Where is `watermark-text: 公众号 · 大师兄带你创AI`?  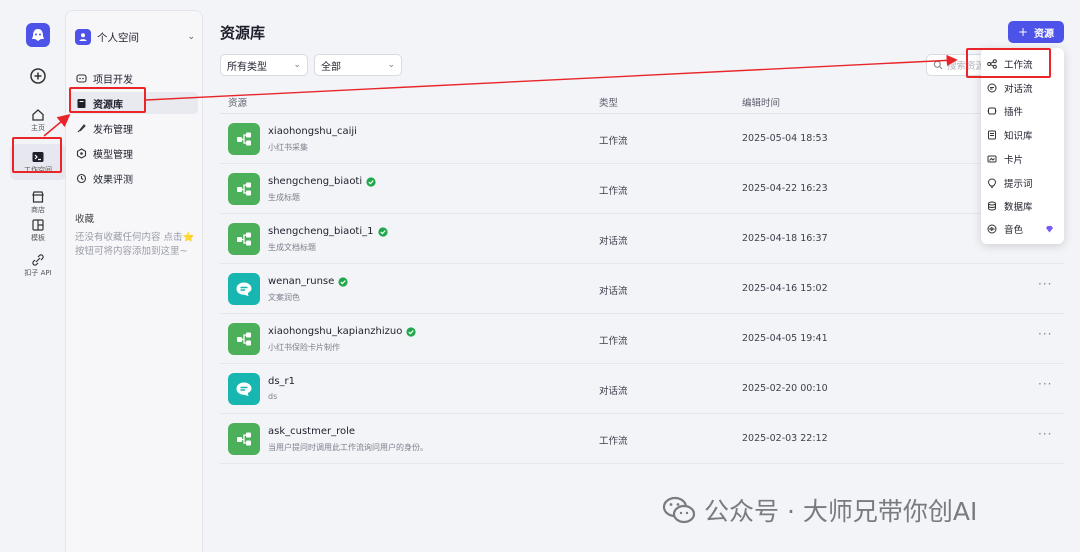 watermark-text: 公众号 · 大师兄带你创AI is located at coordinates (841, 511).